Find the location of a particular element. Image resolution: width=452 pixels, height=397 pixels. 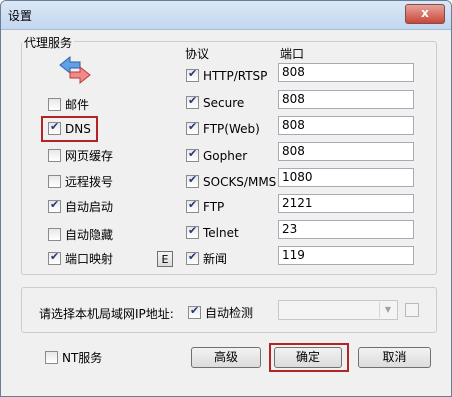

nt-service-checkbox: NT服务 is located at coordinates (73, 357).